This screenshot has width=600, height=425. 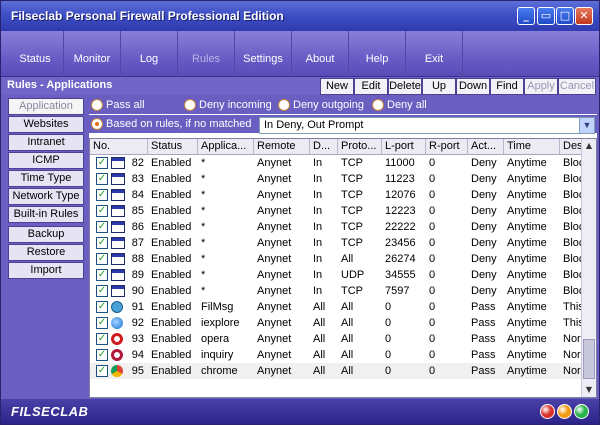 I want to click on cell-app: opera, so click(x=215, y=339).